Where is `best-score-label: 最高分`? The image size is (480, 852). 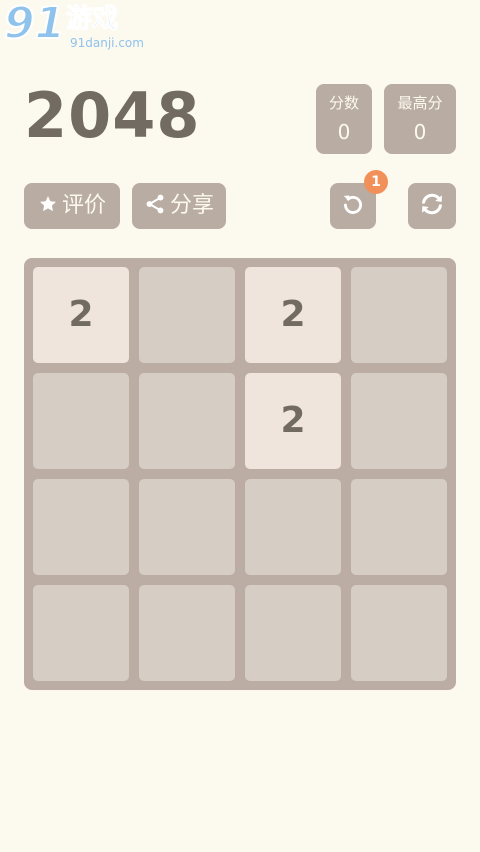 best-score-label: 最高分 is located at coordinates (420, 103).